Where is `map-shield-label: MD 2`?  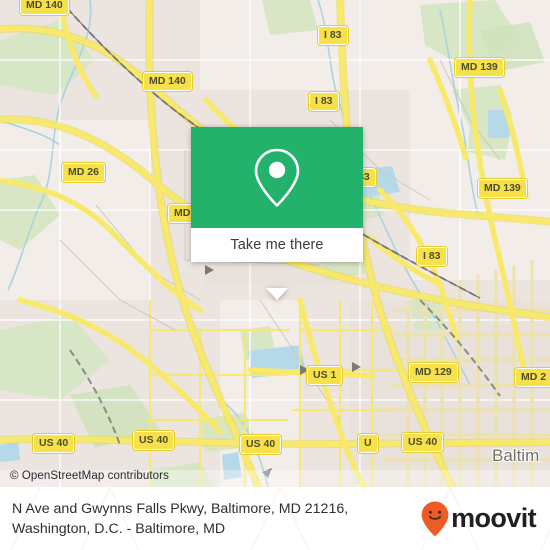 map-shield-label: MD 2 is located at coordinates (531, 377).